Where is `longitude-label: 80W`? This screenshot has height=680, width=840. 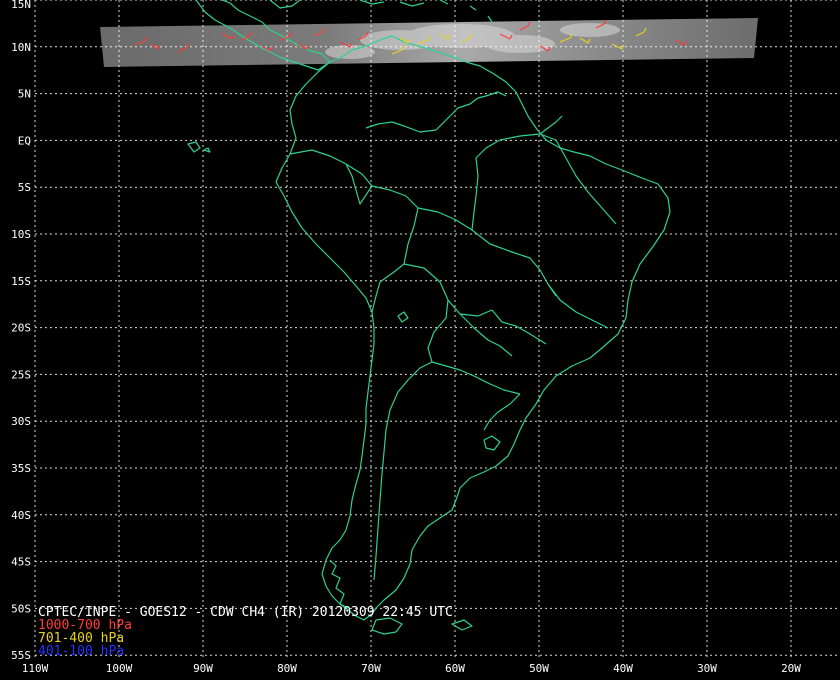 longitude-label: 80W is located at coordinates (287, 668).